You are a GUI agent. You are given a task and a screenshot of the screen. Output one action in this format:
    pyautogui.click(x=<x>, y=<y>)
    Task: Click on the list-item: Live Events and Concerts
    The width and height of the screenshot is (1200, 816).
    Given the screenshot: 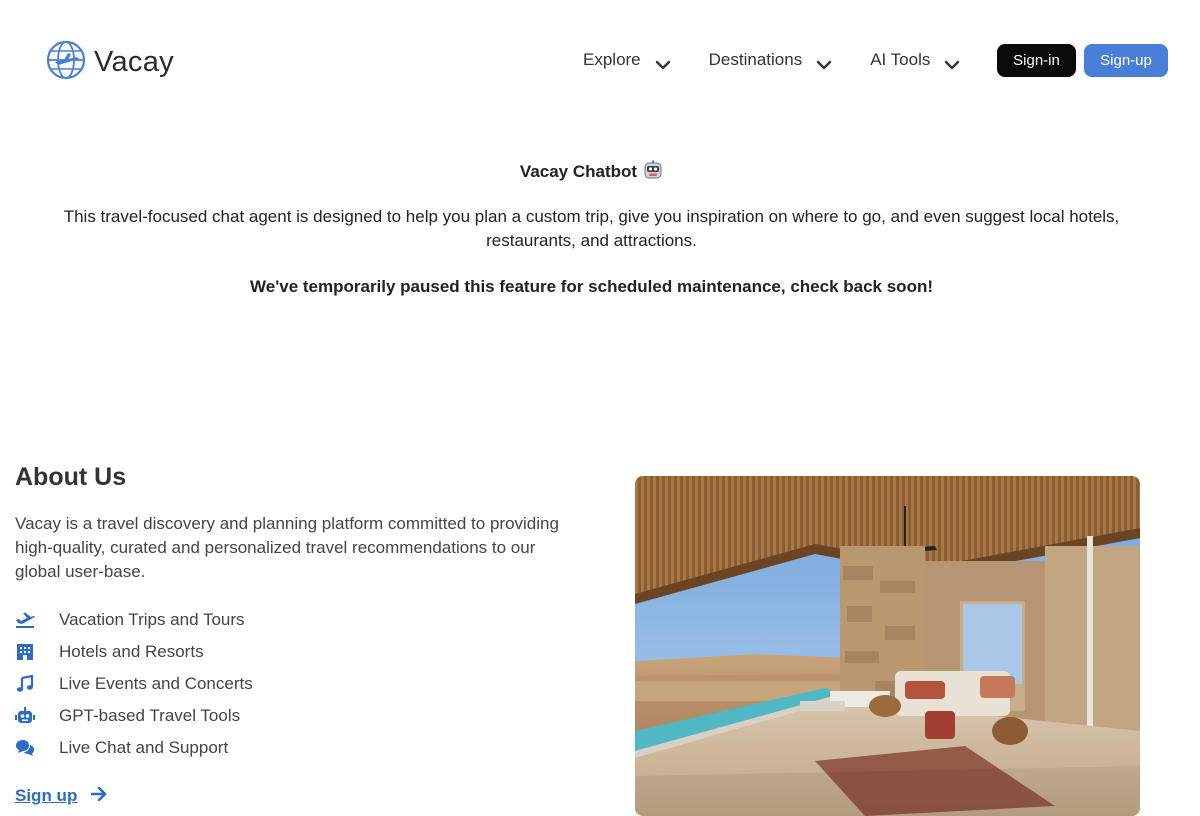 What is the action you would take?
    pyautogui.click(x=134, y=684)
    